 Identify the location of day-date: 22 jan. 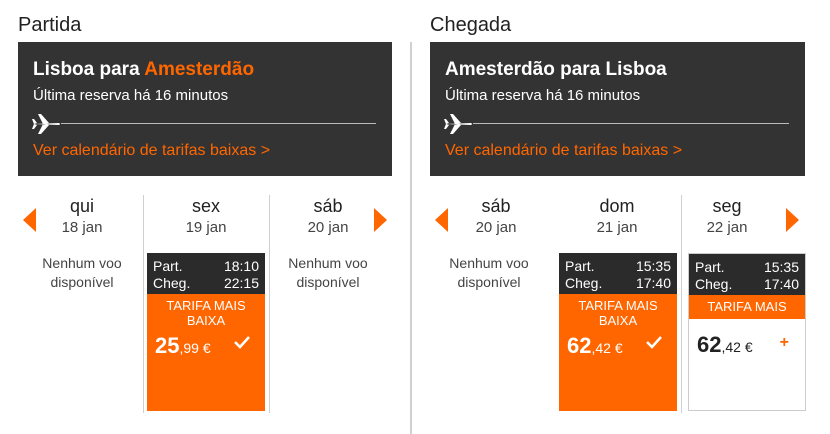
(727, 227).